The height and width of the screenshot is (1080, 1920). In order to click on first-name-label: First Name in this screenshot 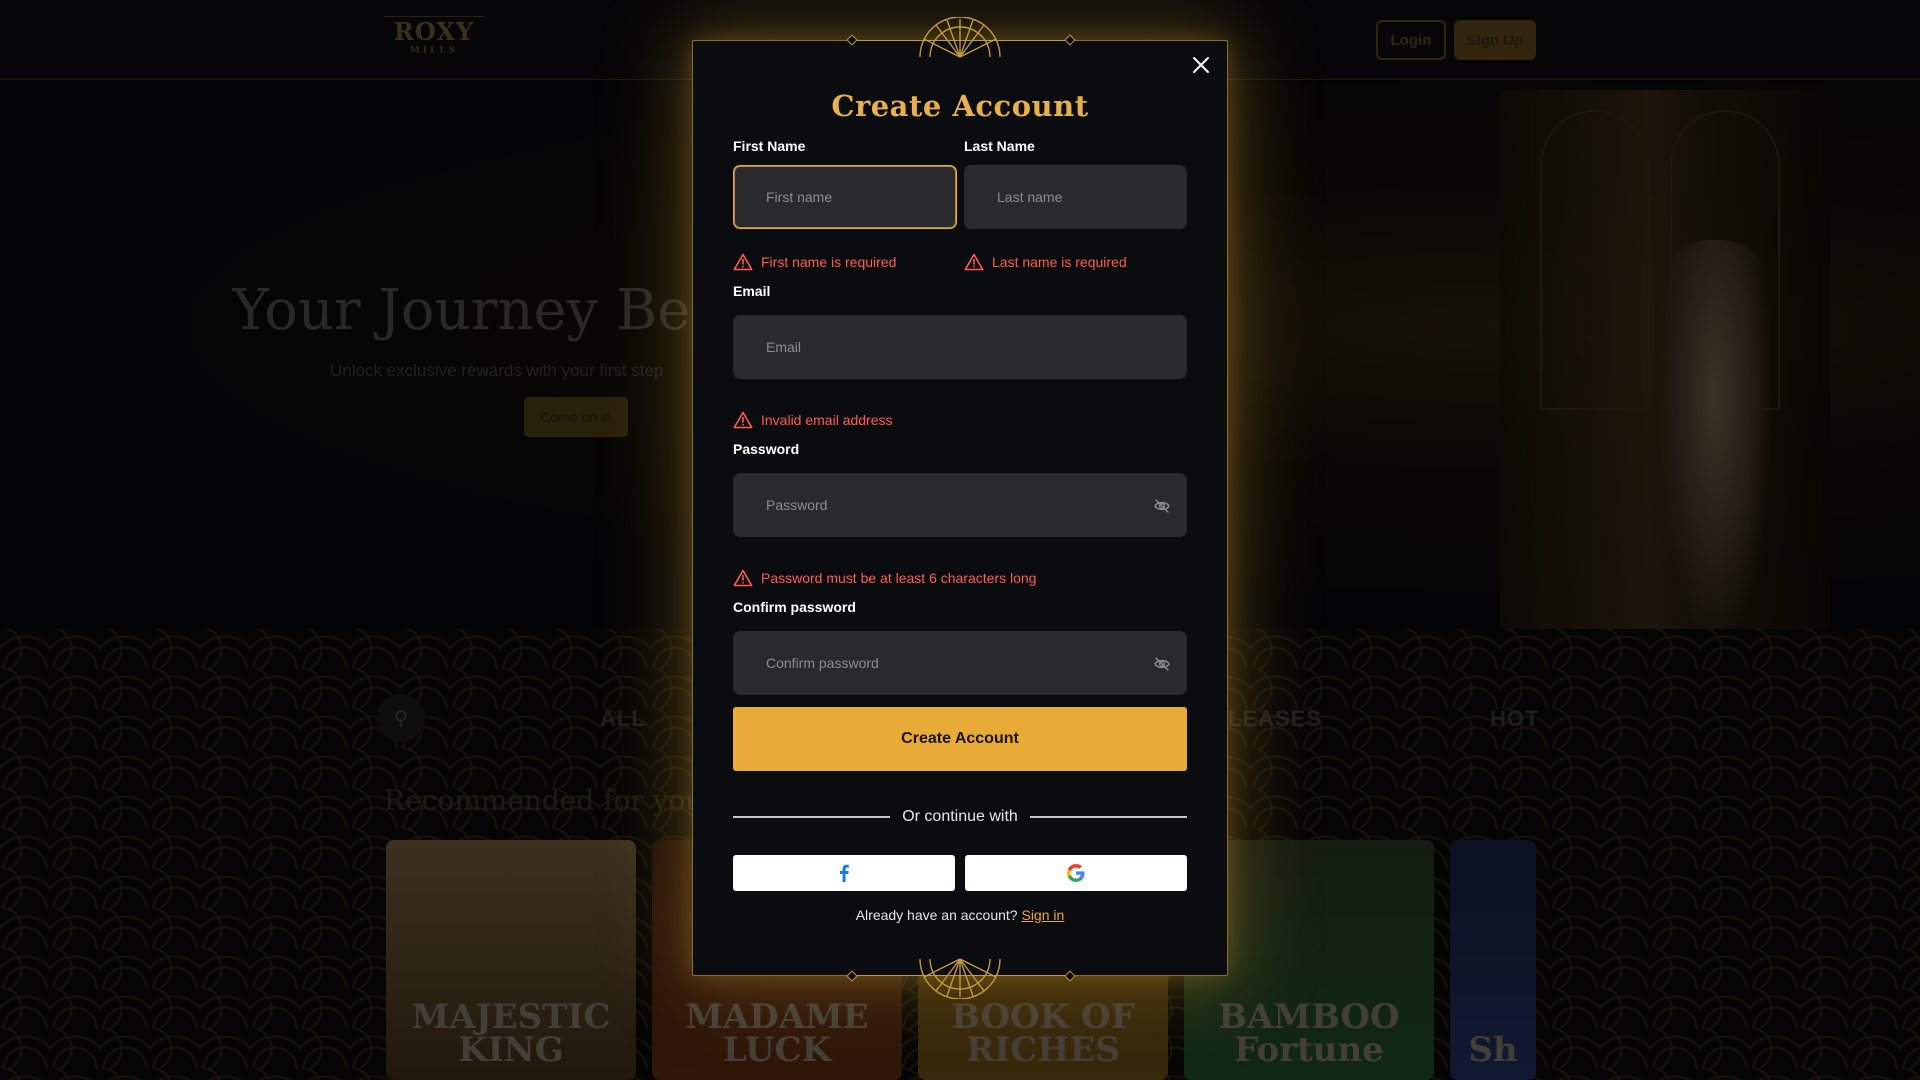, I will do `click(769, 146)`.